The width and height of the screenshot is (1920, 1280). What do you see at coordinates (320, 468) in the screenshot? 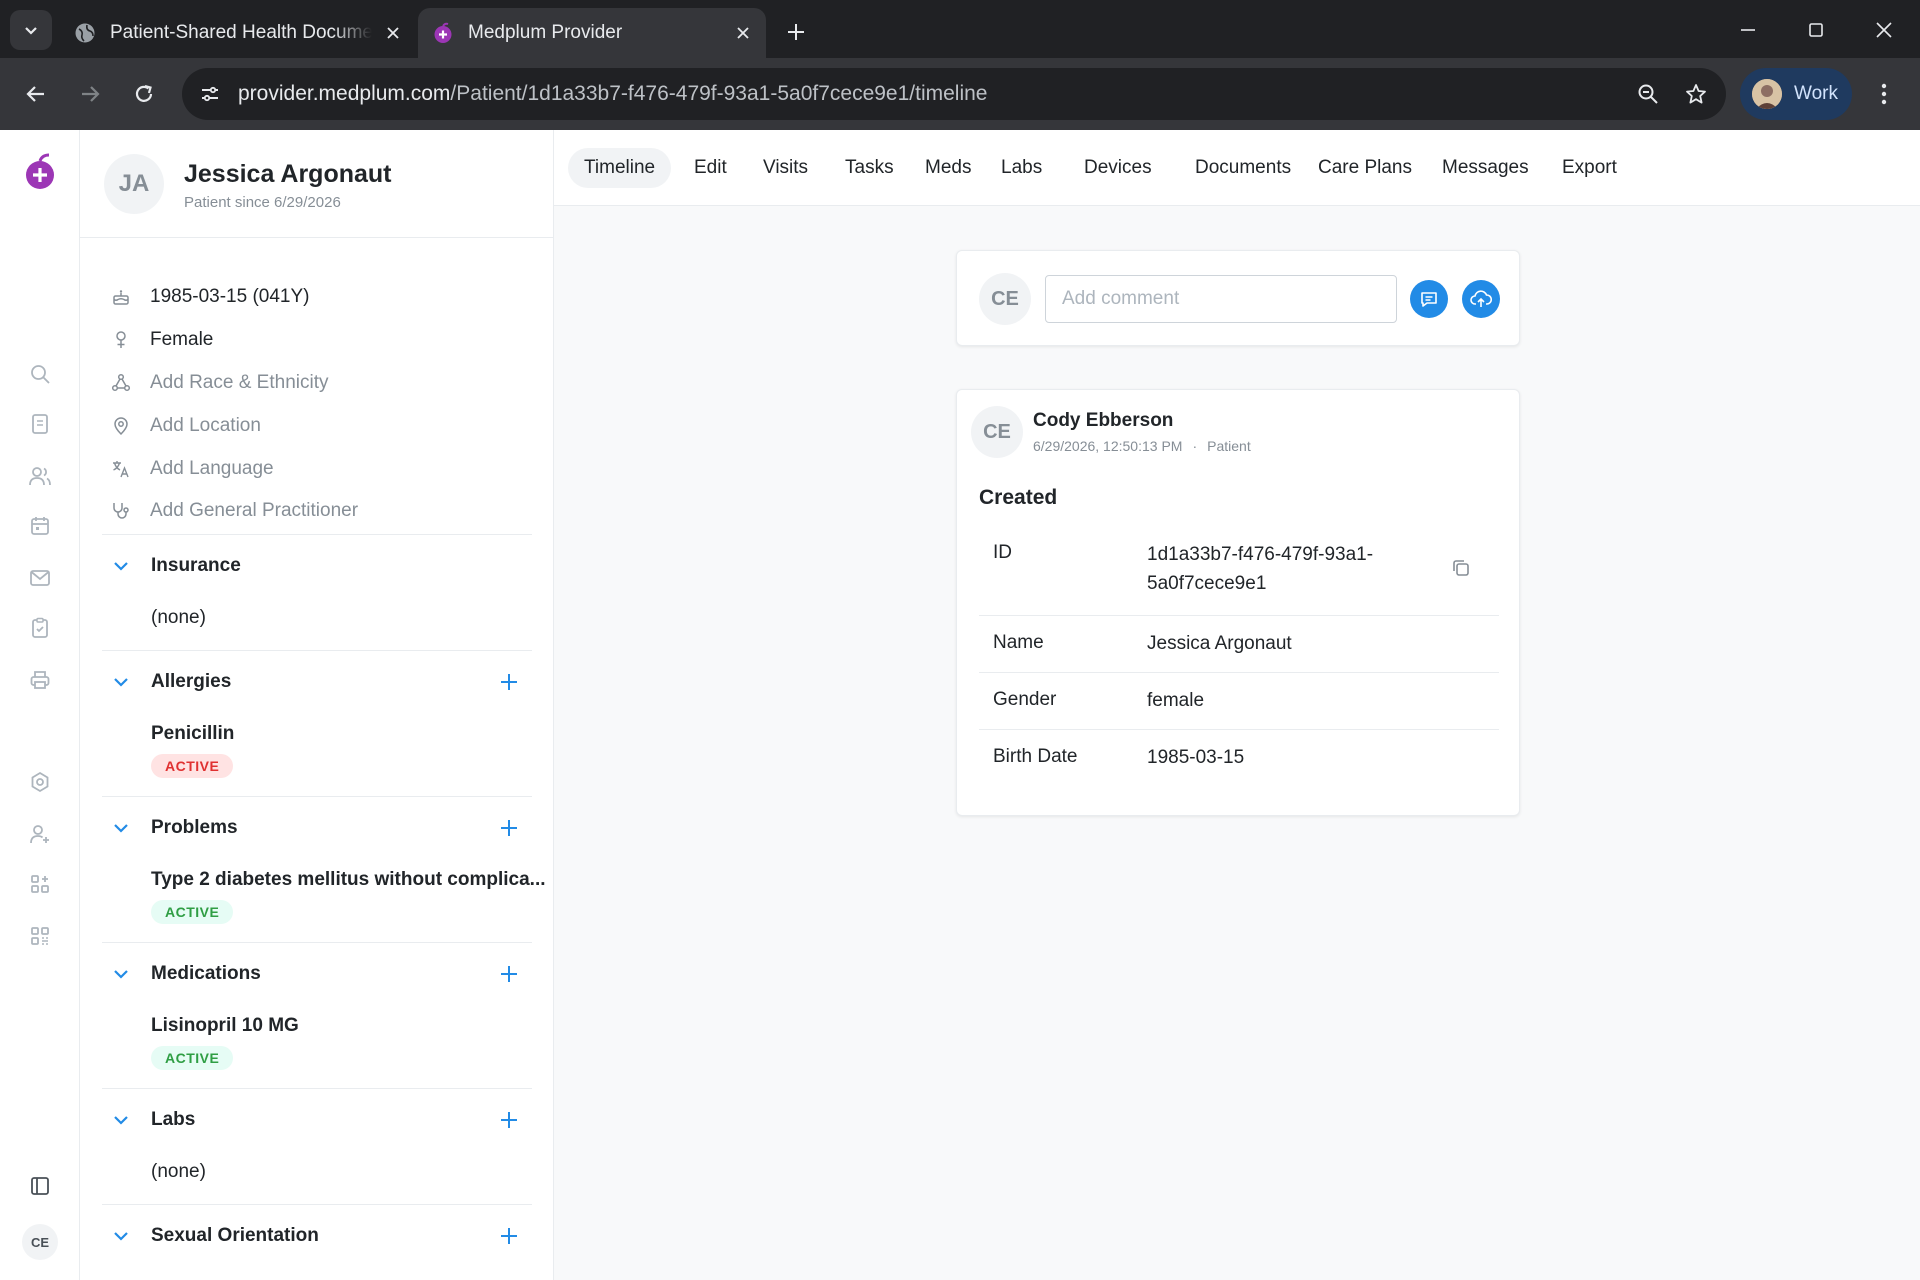
I see `language-row: Add Language` at bounding box center [320, 468].